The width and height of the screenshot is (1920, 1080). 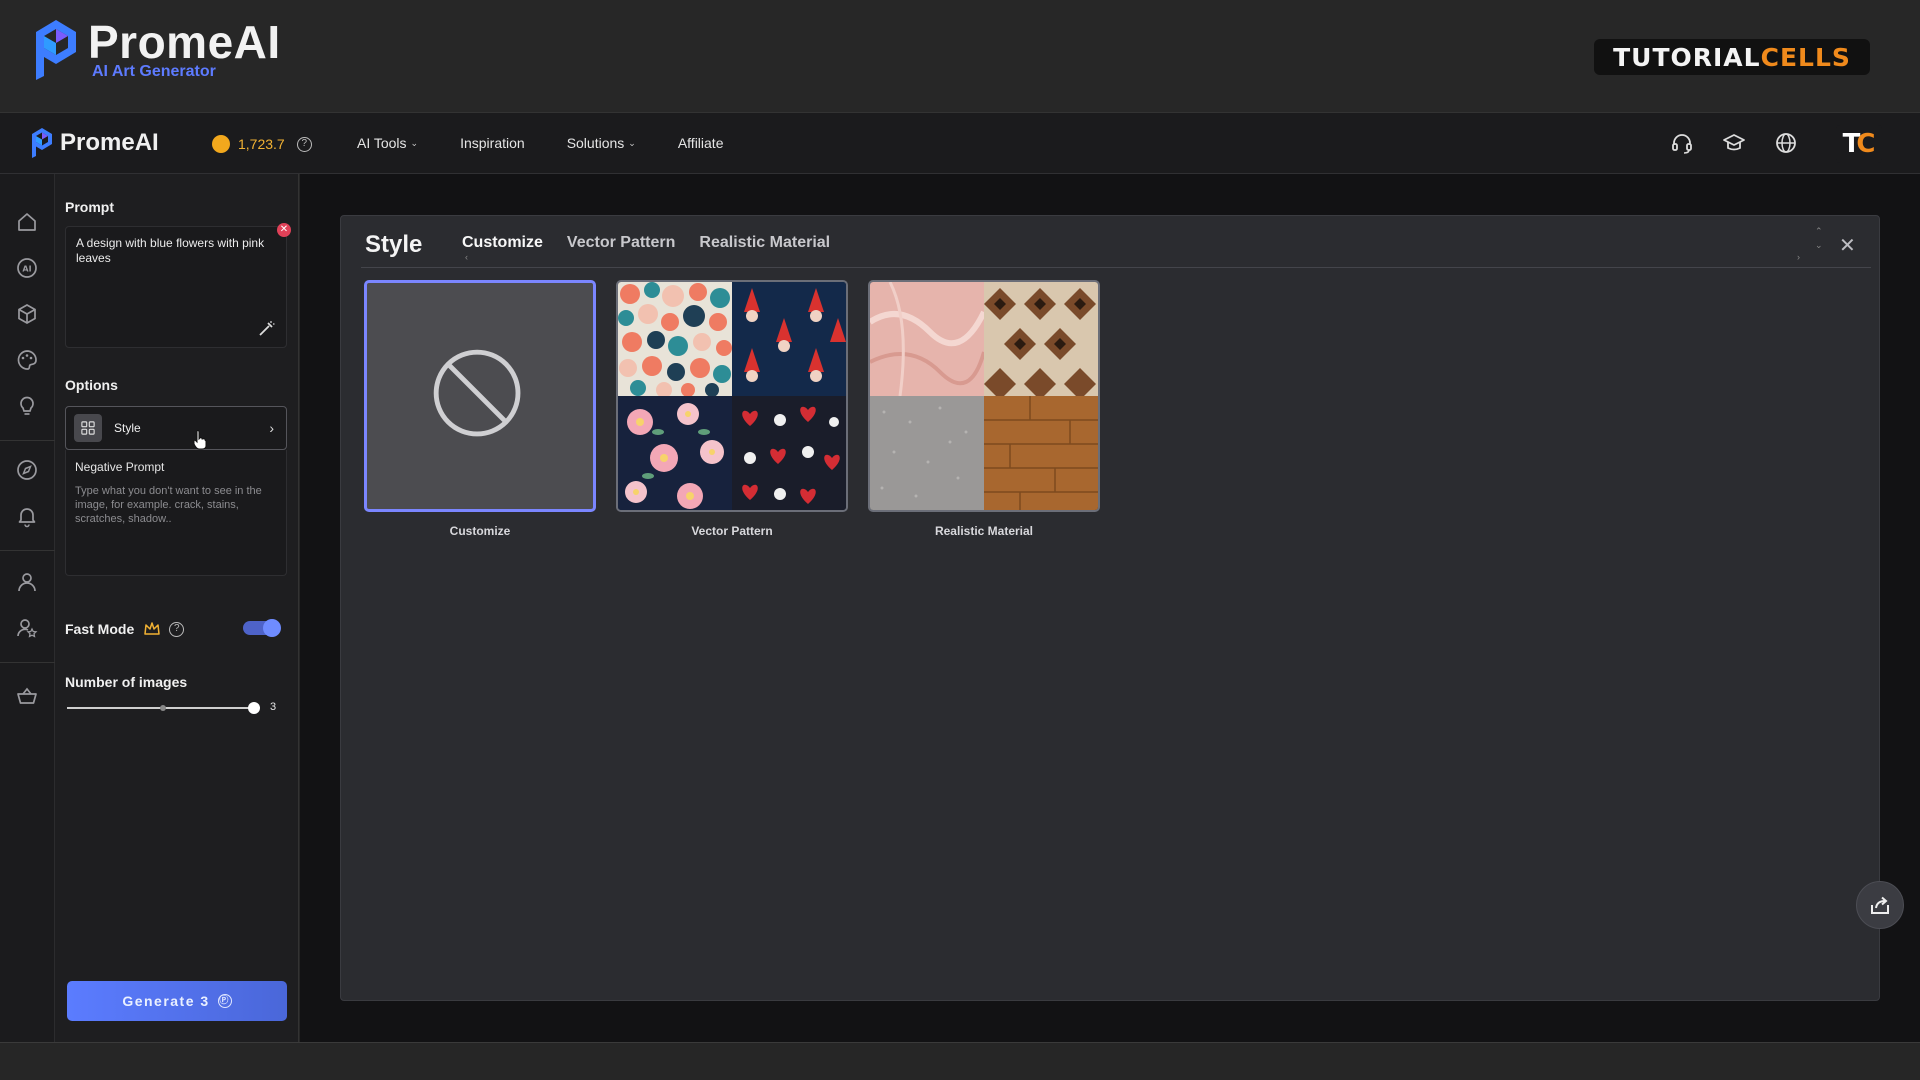 What do you see at coordinates (1116, 267) in the screenshot?
I see `tabs-divider` at bounding box center [1116, 267].